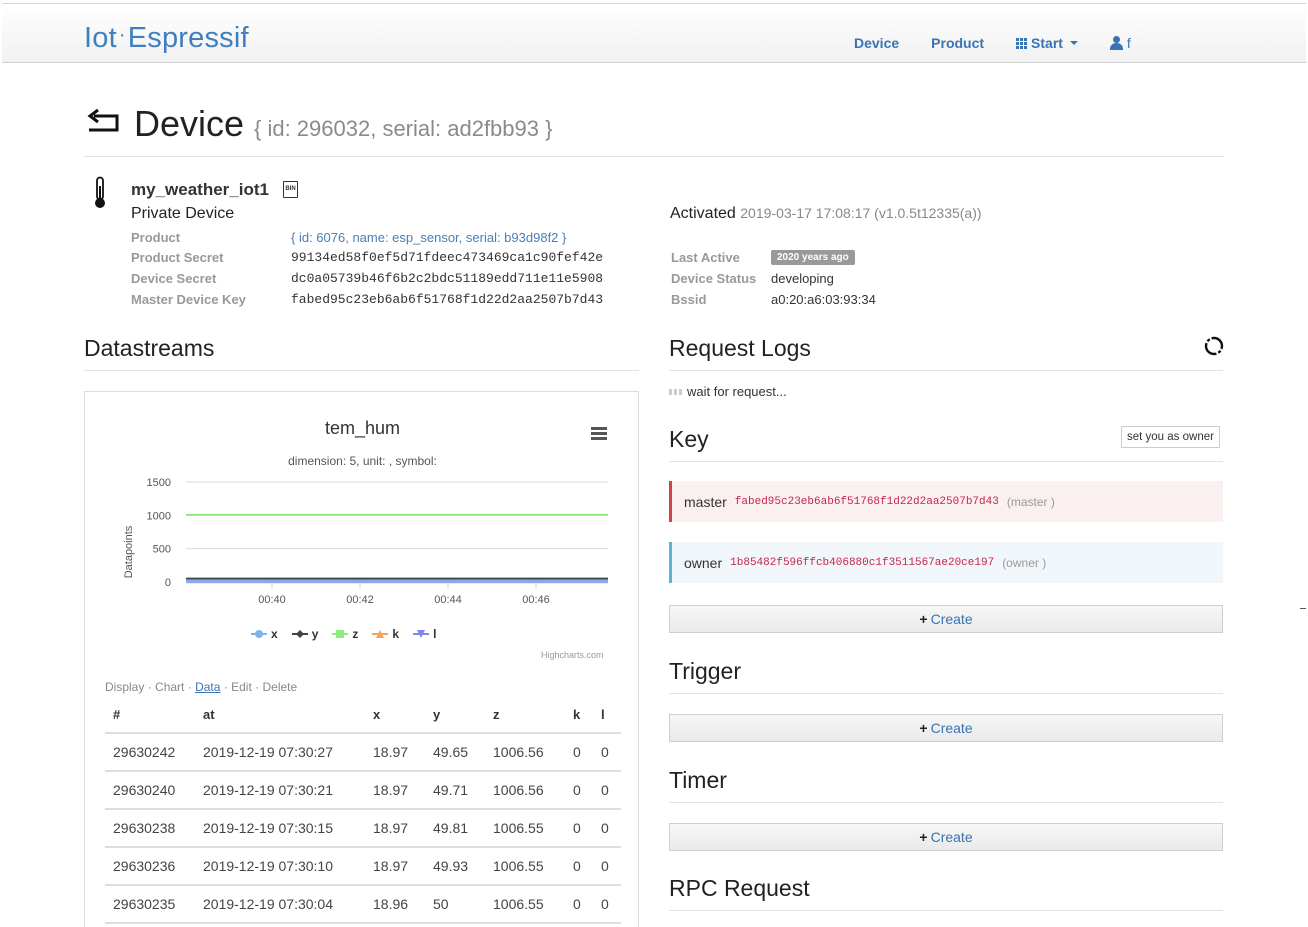  I want to click on nav-menu: Device Product Start f, so click(1008, 43).